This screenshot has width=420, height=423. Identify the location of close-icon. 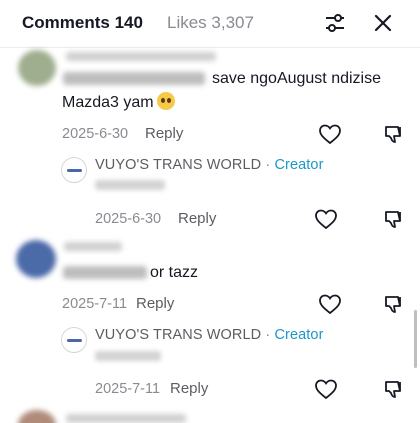
(383, 23).